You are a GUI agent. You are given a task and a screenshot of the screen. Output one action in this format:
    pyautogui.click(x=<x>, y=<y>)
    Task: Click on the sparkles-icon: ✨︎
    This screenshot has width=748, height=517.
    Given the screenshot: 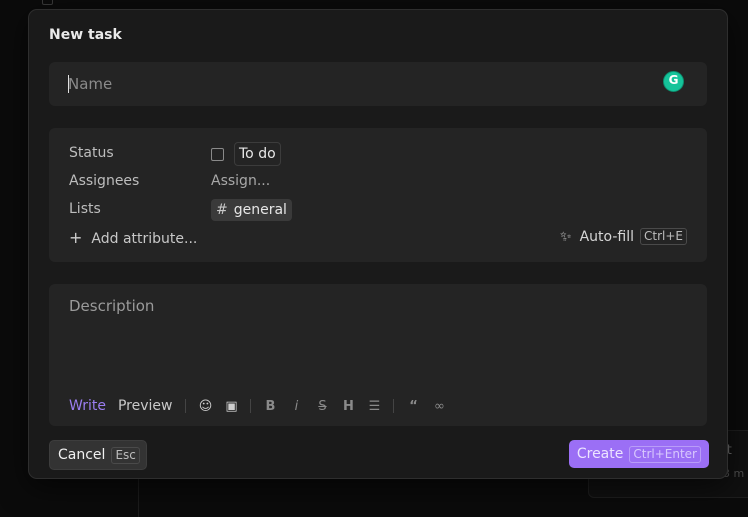 What is the action you would take?
    pyautogui.click(x=566, y=236)
    